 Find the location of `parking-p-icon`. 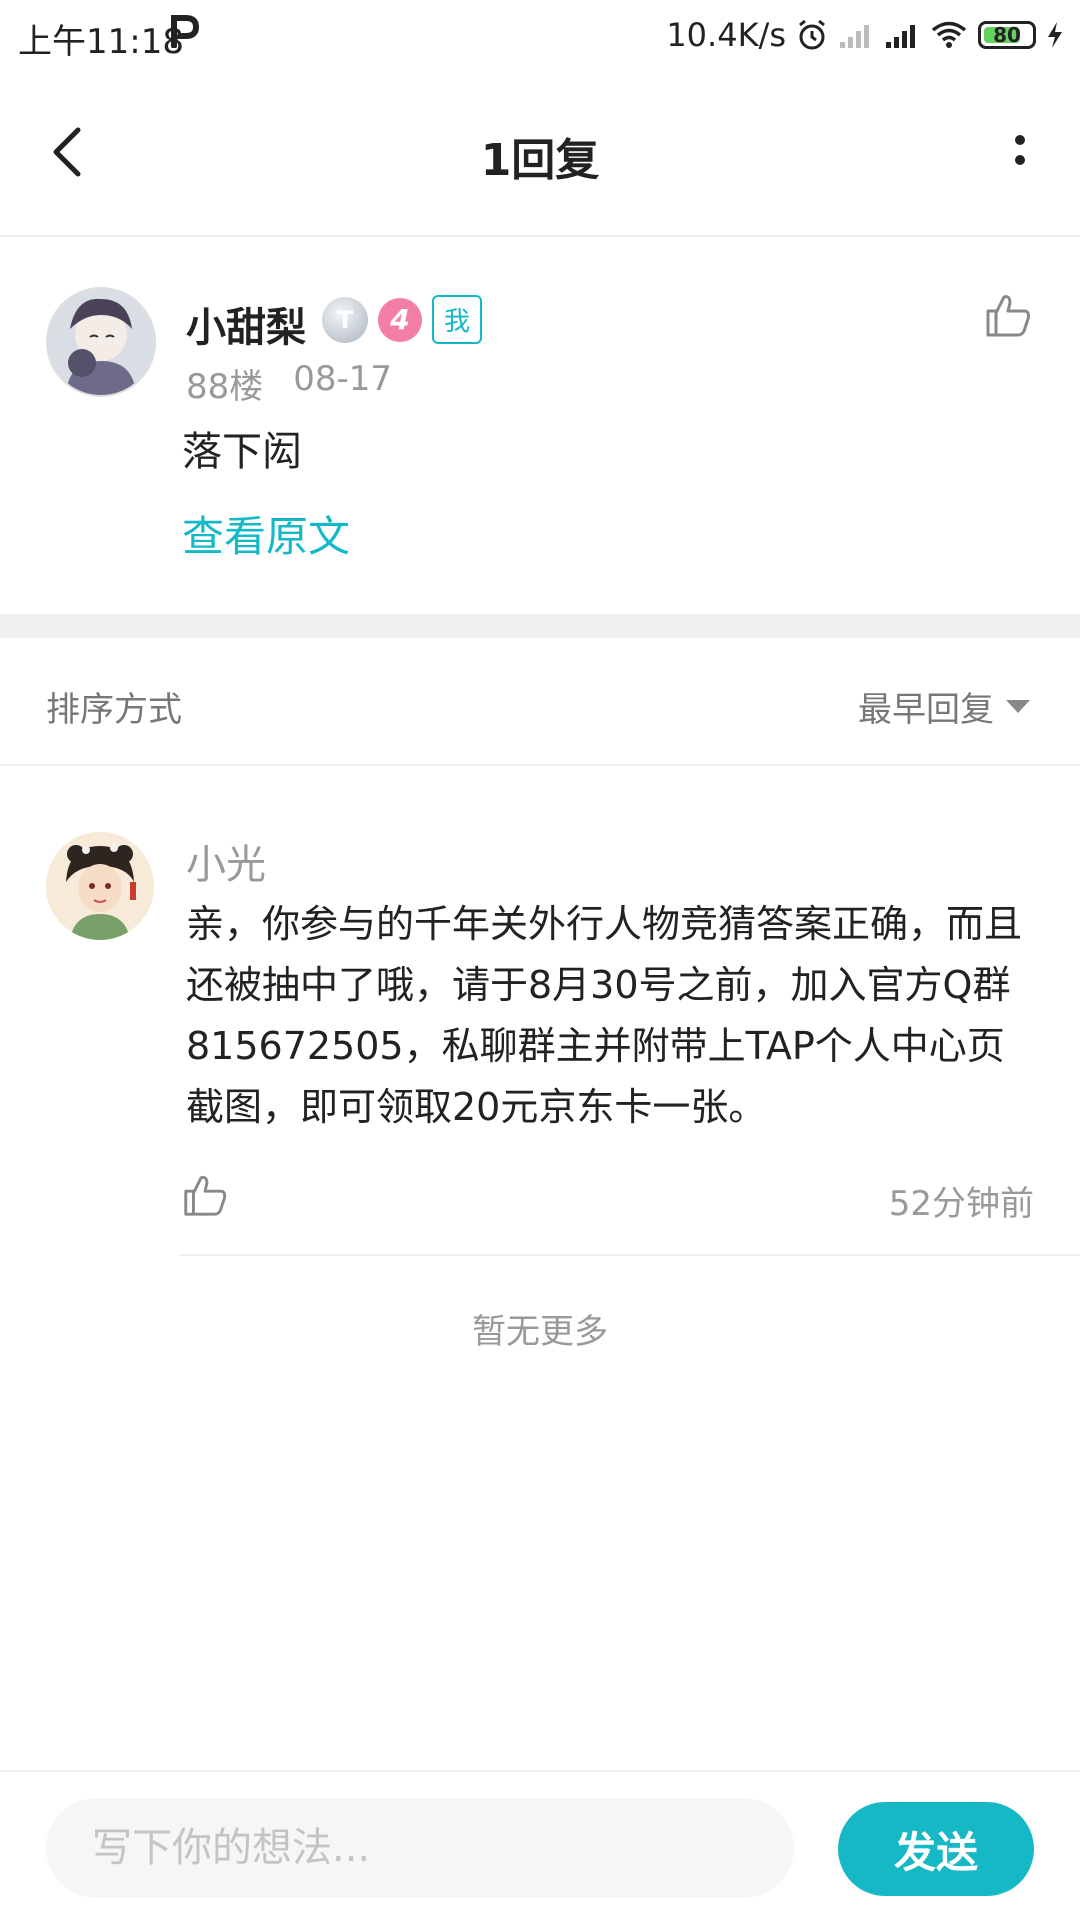

parking-p-icon is located at coordinates (185, 31).